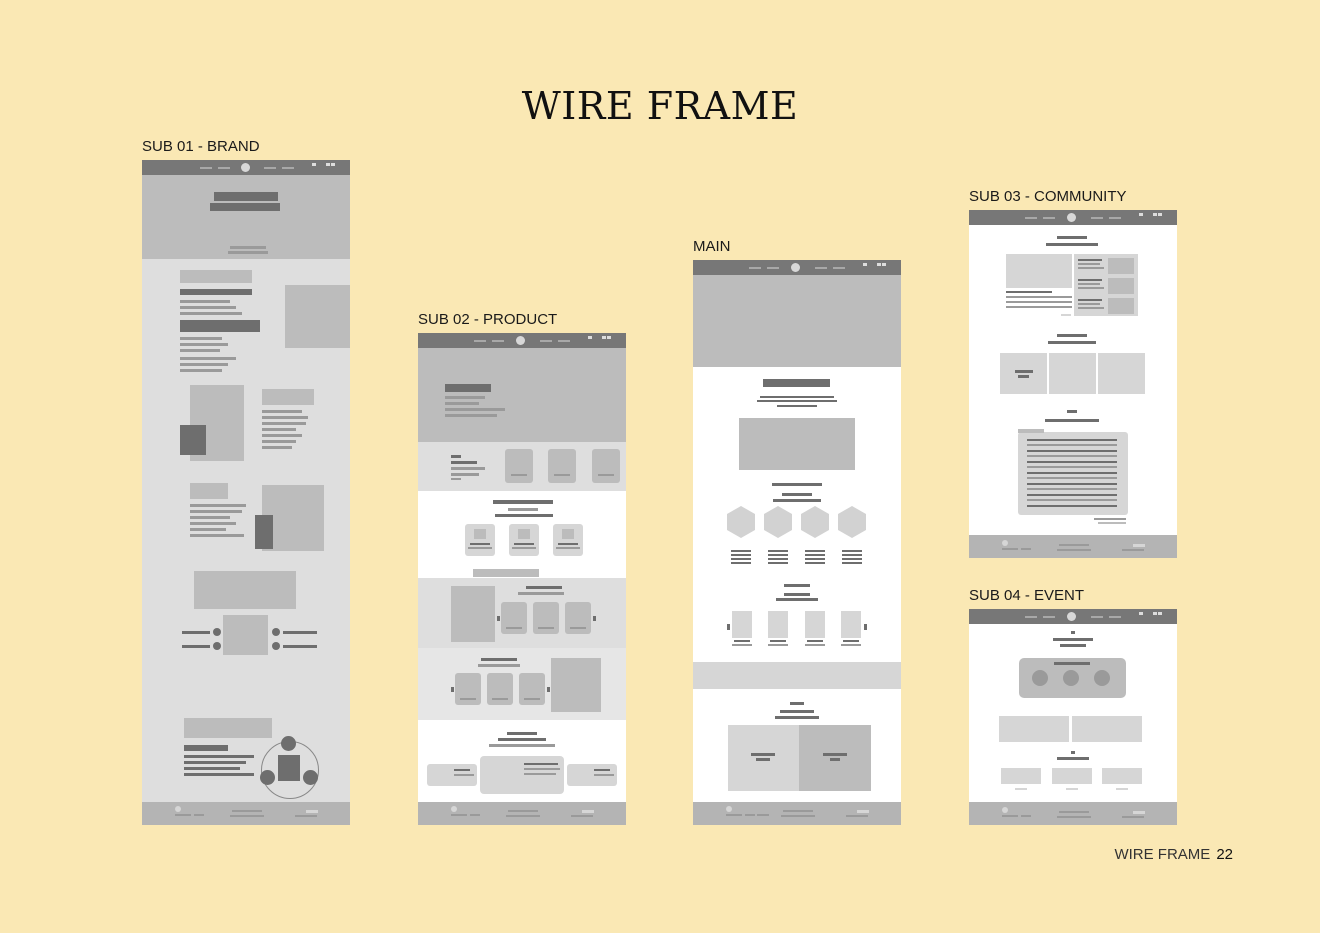 The height and width of the screenshot is (933, 1320). I want to click on footer-section: WIRE FRAME, so click(1162, 854).